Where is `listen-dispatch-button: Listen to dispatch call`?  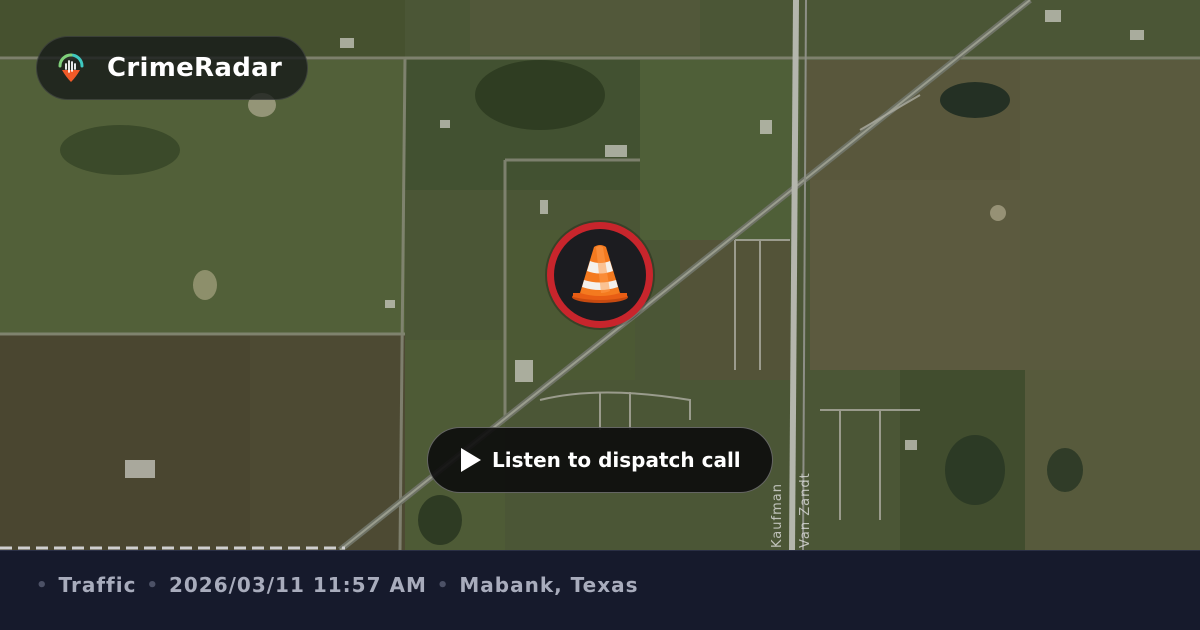
listen-dispatch-button: Listen to dispatch call is located at coordinates (600, 460).